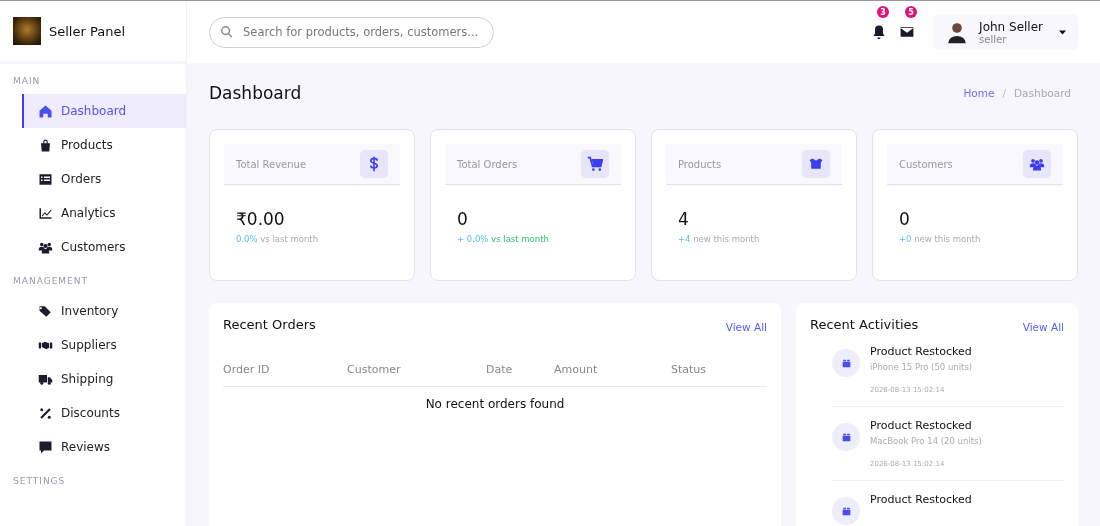 Image resolution: width=1100 pixels, height=526 pixels. What do you see at coordinates (104, 213) in the screenshot?
I see `sidebar-item: Analytics` at bounding box center [104, 213].